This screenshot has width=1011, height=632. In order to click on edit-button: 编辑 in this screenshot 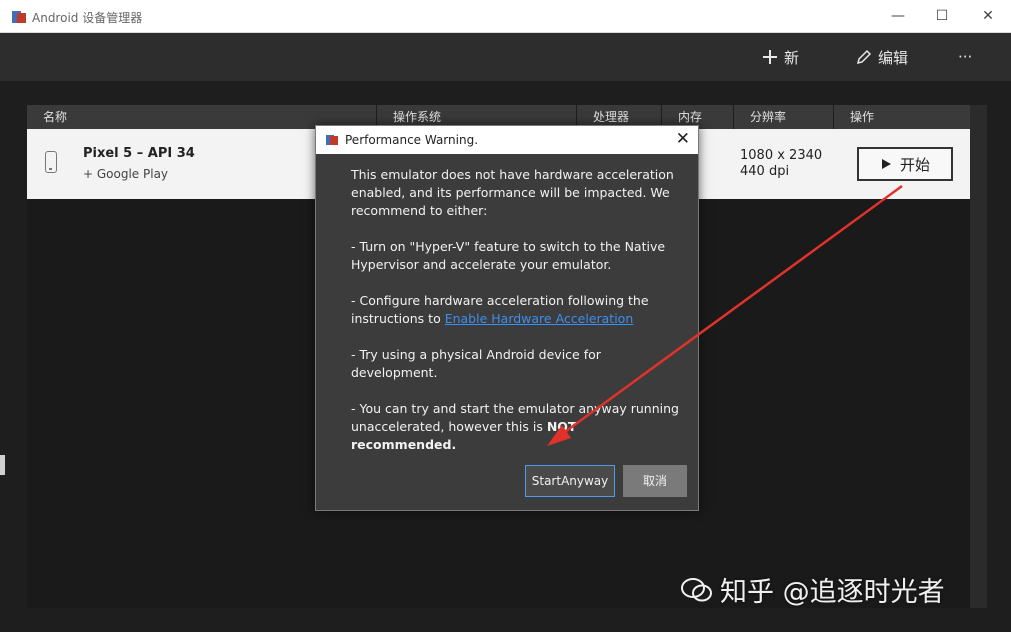, I will do `click(882, 57)`.